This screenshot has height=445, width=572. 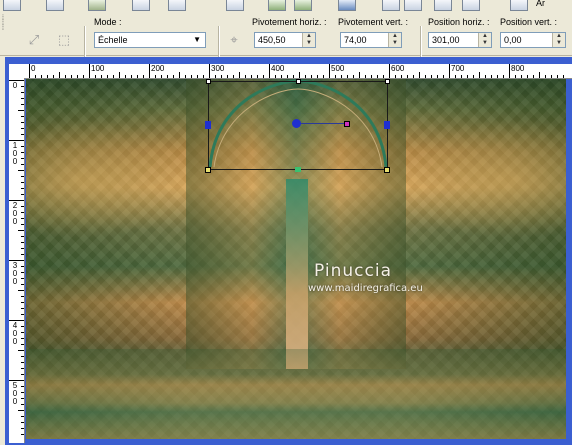 I want to click on vertical-ruler: 0 100 200 300 400 500, so click(x=17, y=260).